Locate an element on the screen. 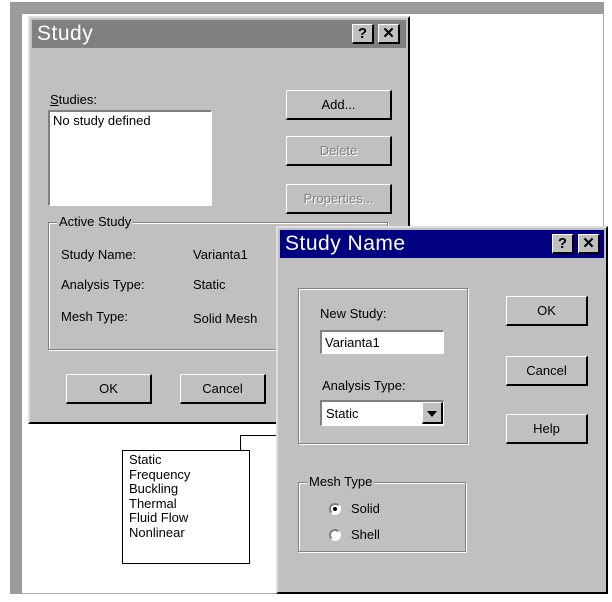  mesh-shell-radio is located at coordinates (335, 535).